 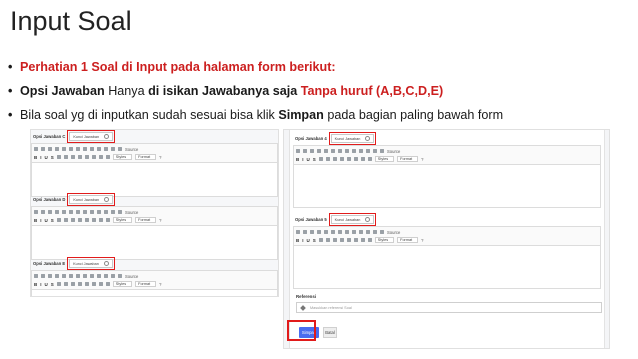 I want to click on outdent-icon, so click(x=93, y=157).